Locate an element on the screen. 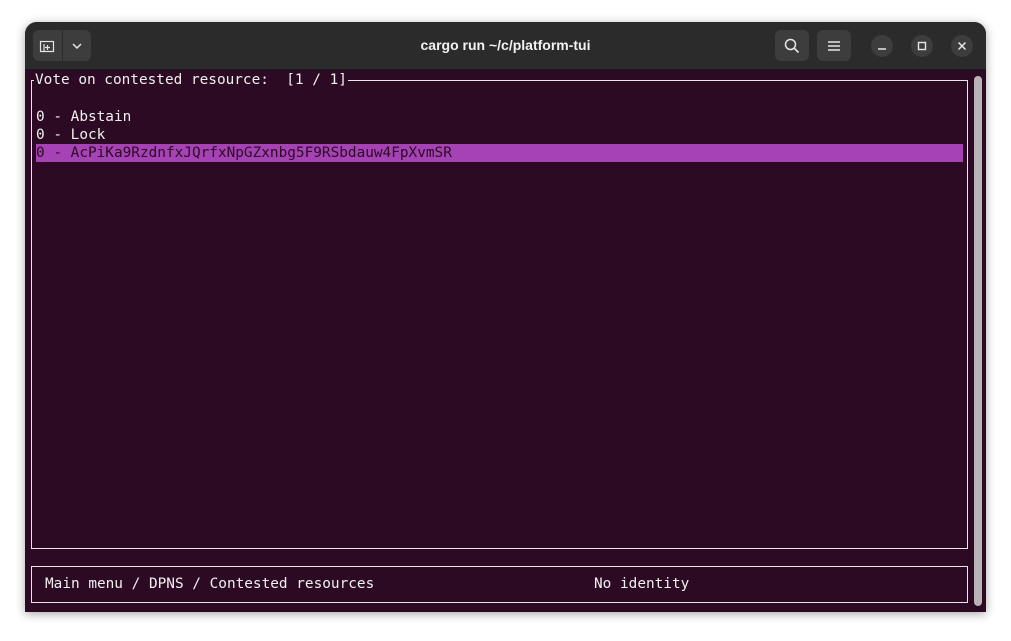 The image size is (1011, 641). title-bar: cargo run ~/c/platform-tui is located at coordinates (505, 46).